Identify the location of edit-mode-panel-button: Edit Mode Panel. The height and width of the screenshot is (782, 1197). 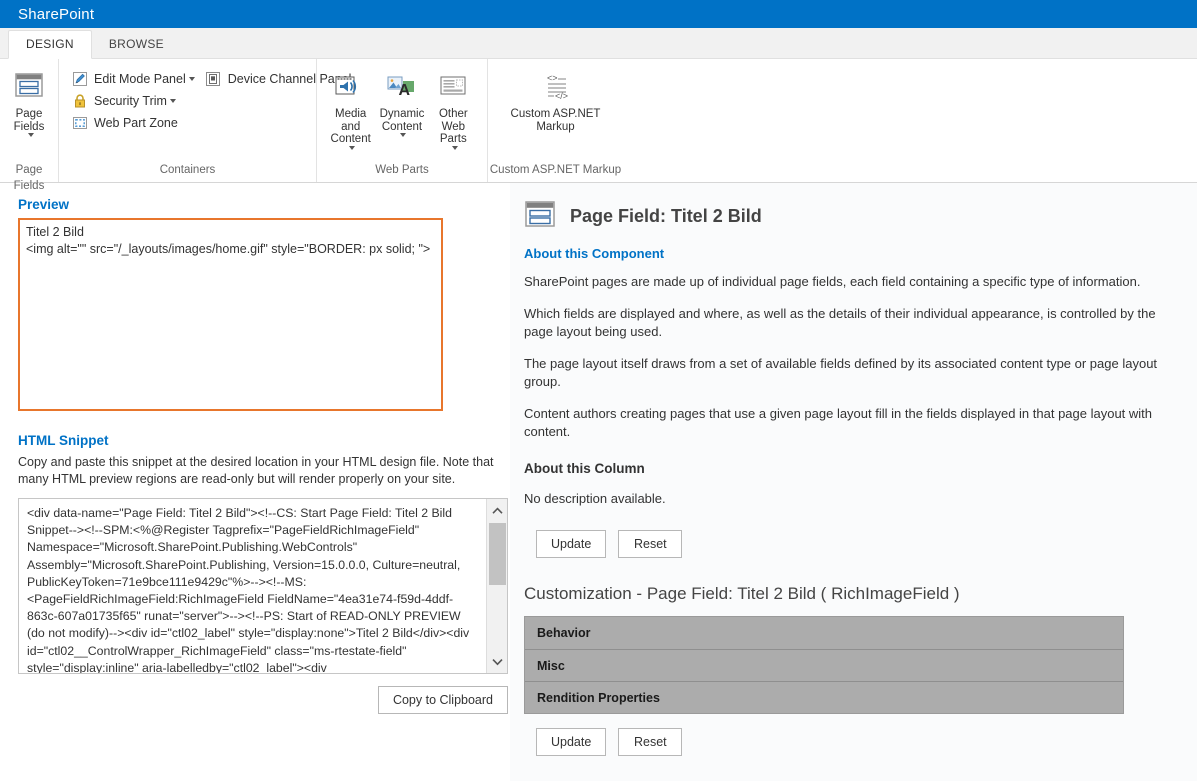
(134, 79).